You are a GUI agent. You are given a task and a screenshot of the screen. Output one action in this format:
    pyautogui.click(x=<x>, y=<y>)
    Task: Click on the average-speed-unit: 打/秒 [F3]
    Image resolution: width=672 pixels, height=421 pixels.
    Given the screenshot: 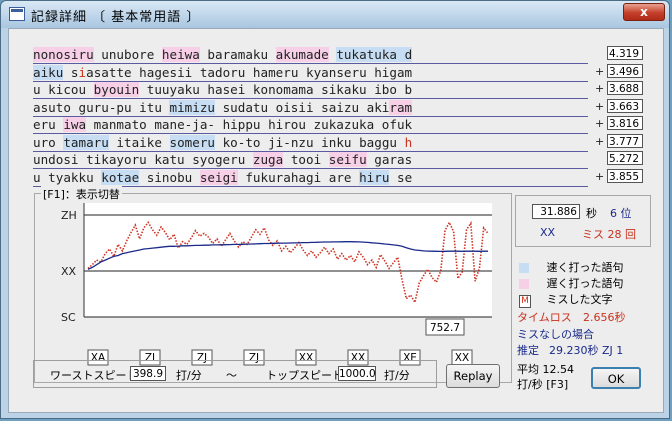 What is the action you would take?
    pyautogui.click(x=543, y=384)
    